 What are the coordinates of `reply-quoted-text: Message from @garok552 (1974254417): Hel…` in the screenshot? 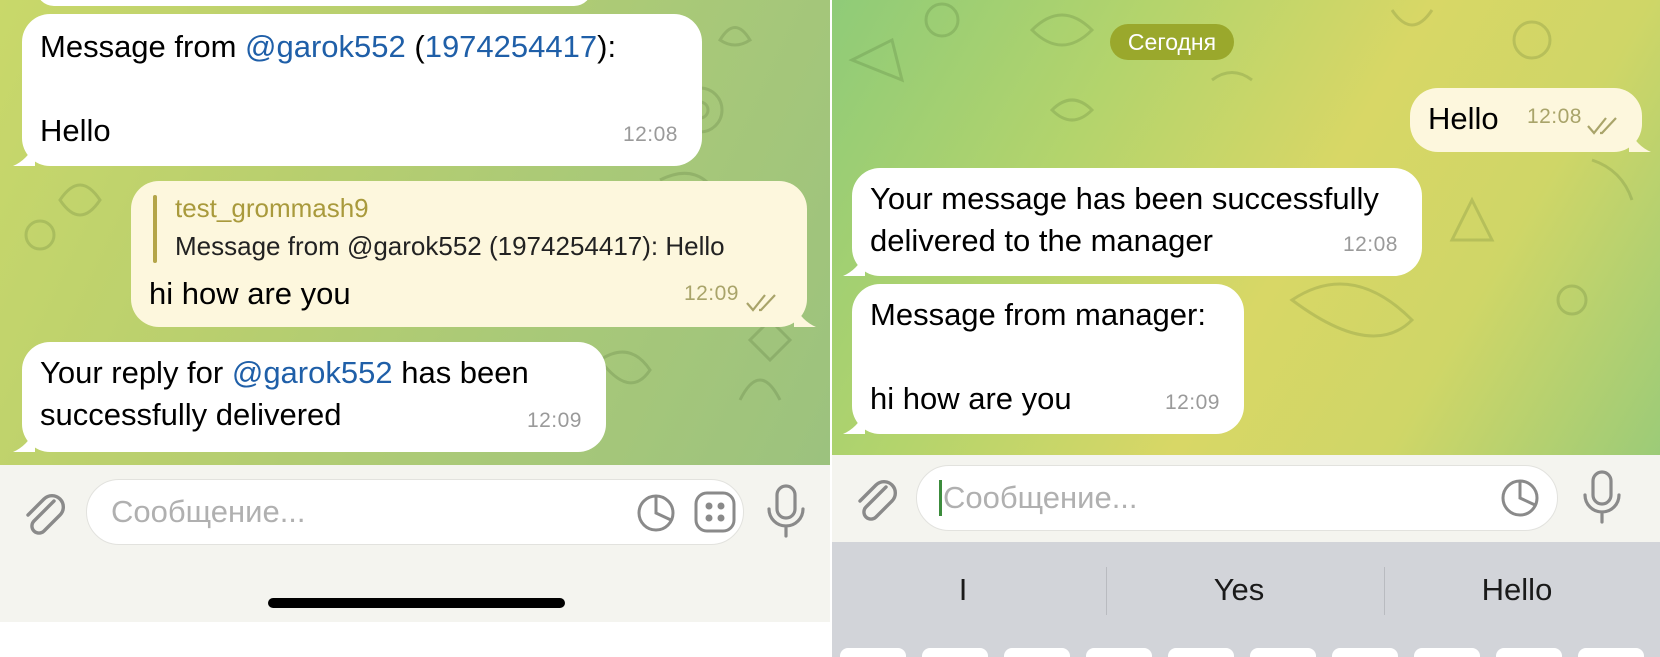 It's located at (450, 246).